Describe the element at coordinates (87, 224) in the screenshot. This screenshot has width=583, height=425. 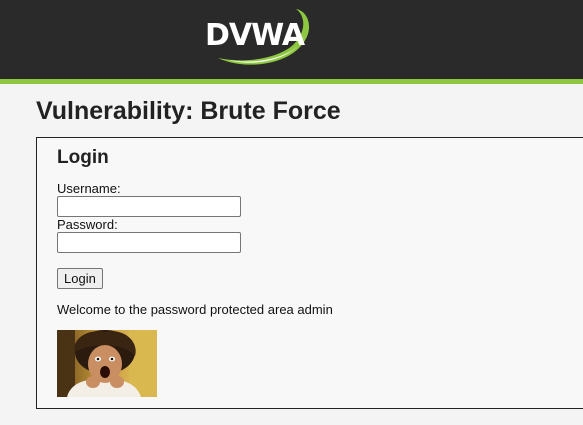
I see `password-label: Password:` at that location.